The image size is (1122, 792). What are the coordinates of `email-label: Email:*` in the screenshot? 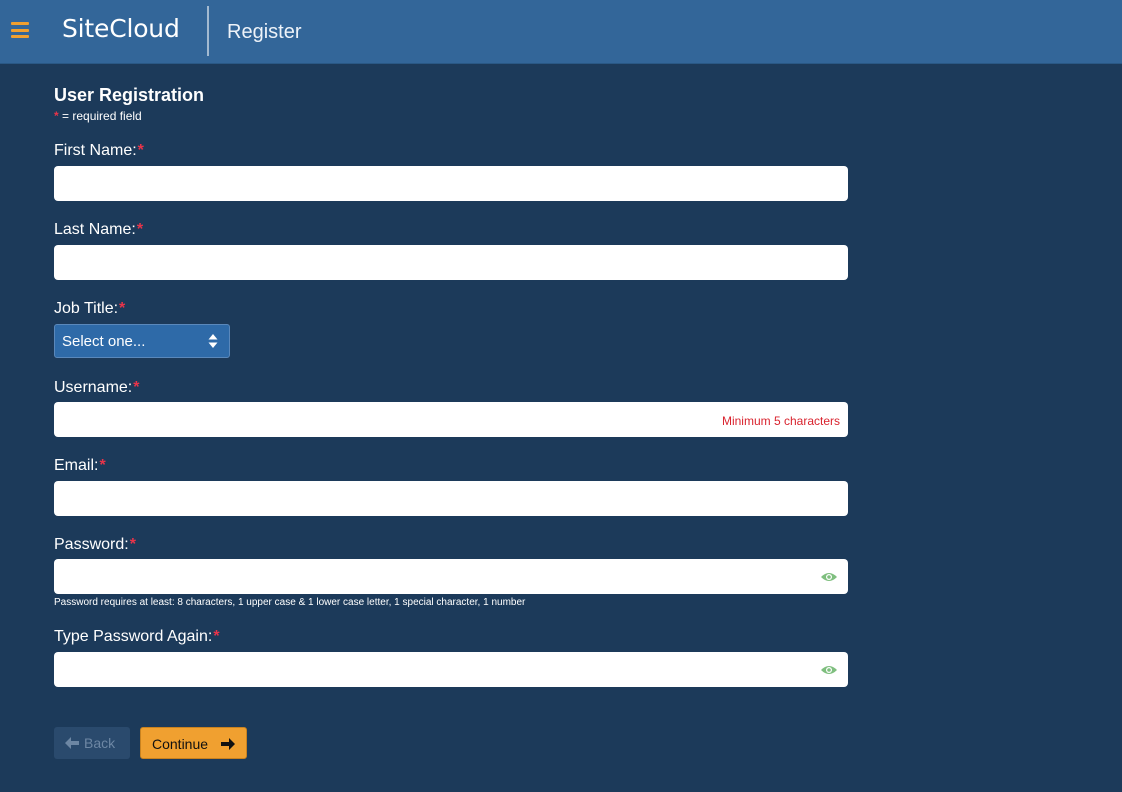 It's located at (80, 466).